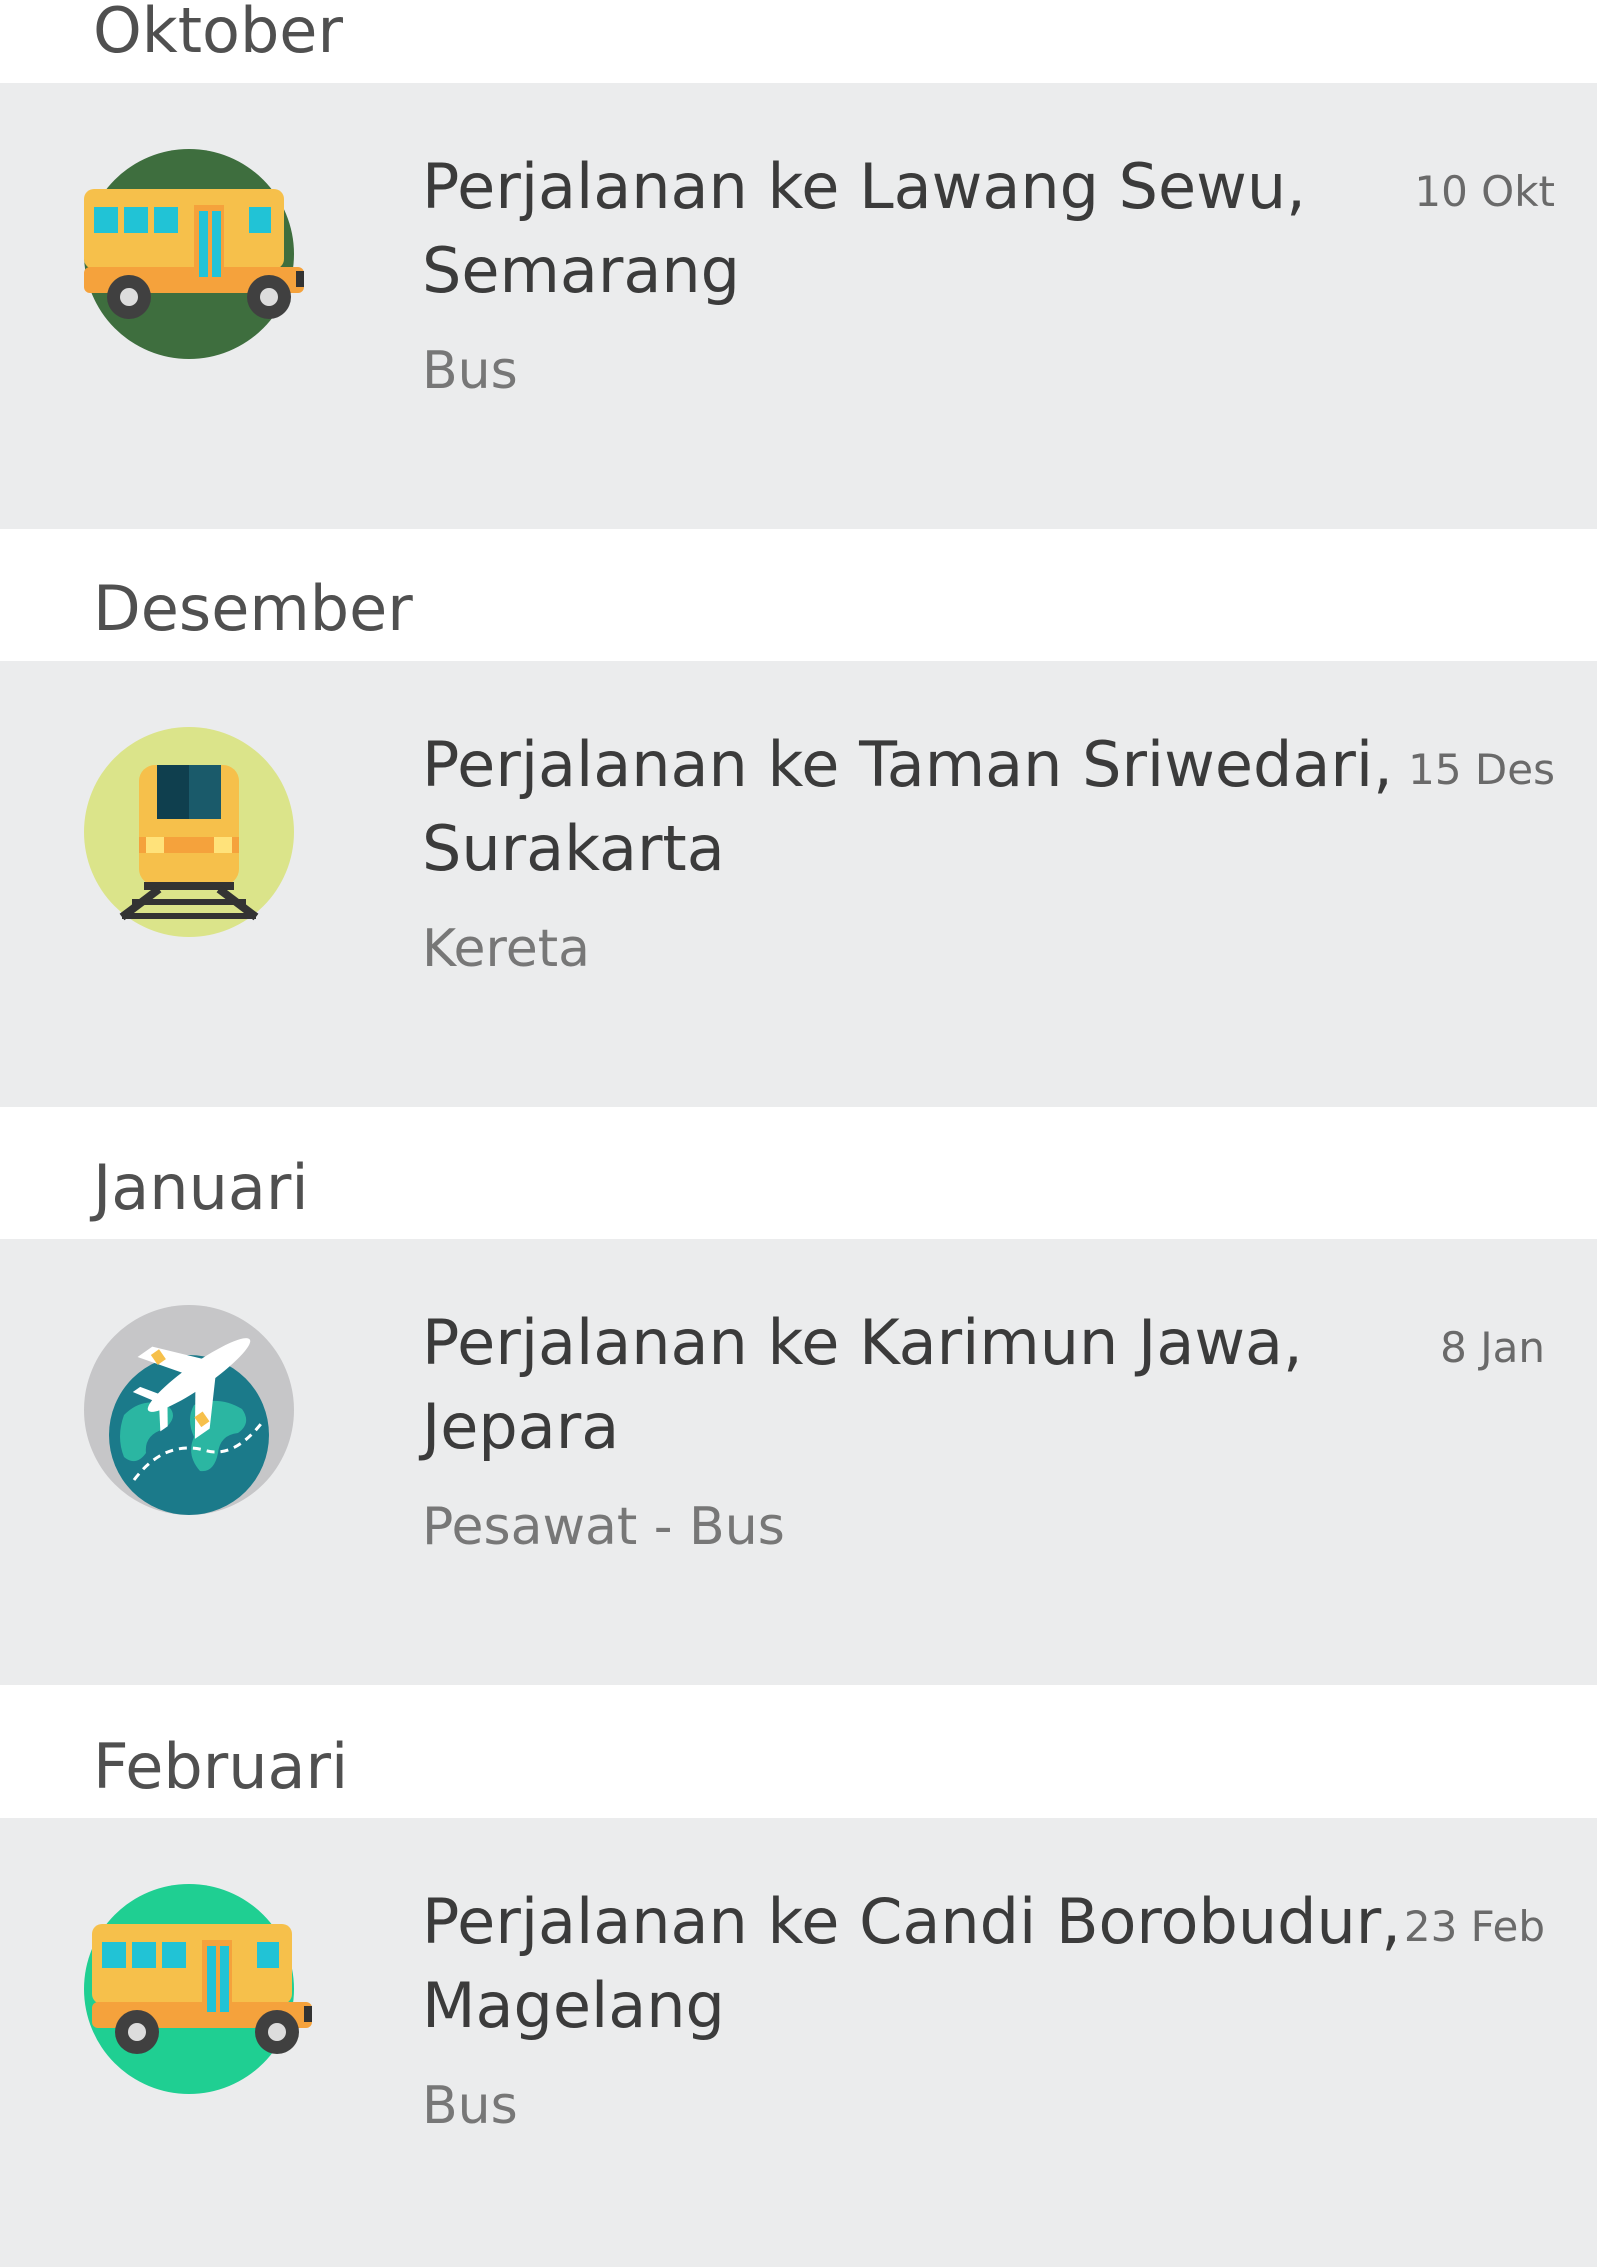 This screenshot has width=1597, height=2267. I want to click on month-header-februari: Februari, so click(221, 1766).